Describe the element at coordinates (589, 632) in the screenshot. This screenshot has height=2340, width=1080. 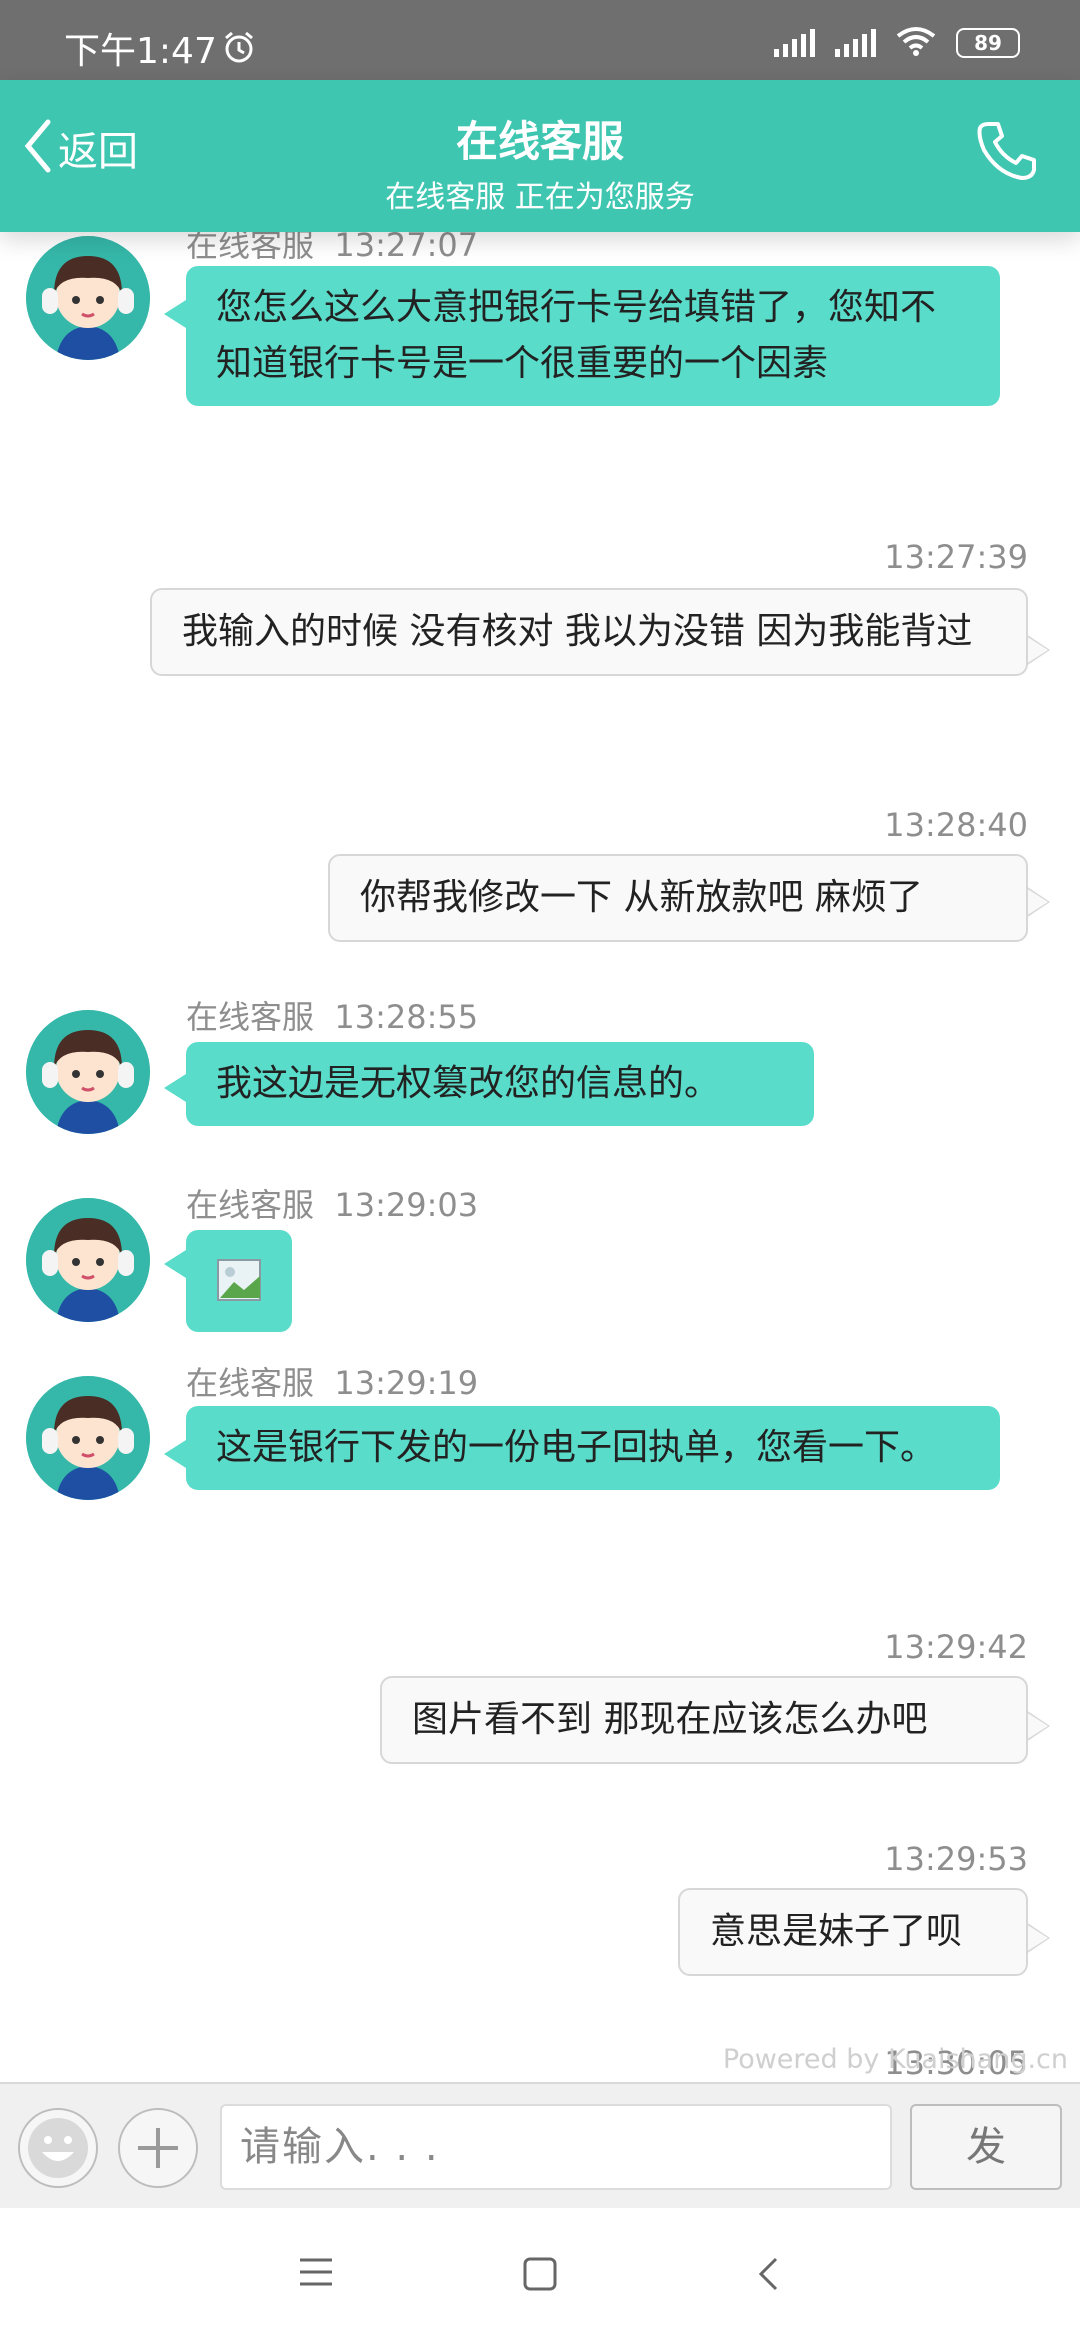
I see `user-message-bubble: 我输入的时候 没有核对 我以为没错 因为我能背过` at that location.